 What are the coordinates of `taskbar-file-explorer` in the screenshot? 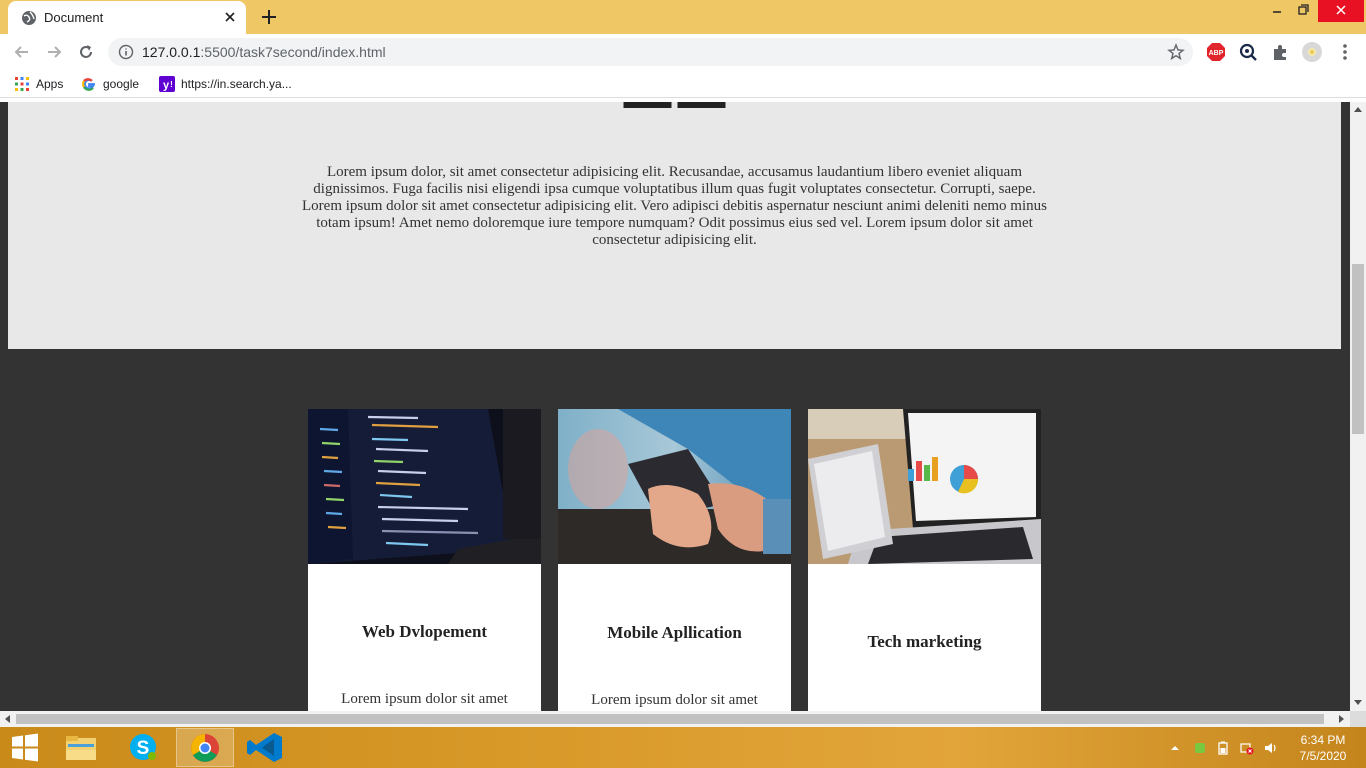 It's located at (81, 747).